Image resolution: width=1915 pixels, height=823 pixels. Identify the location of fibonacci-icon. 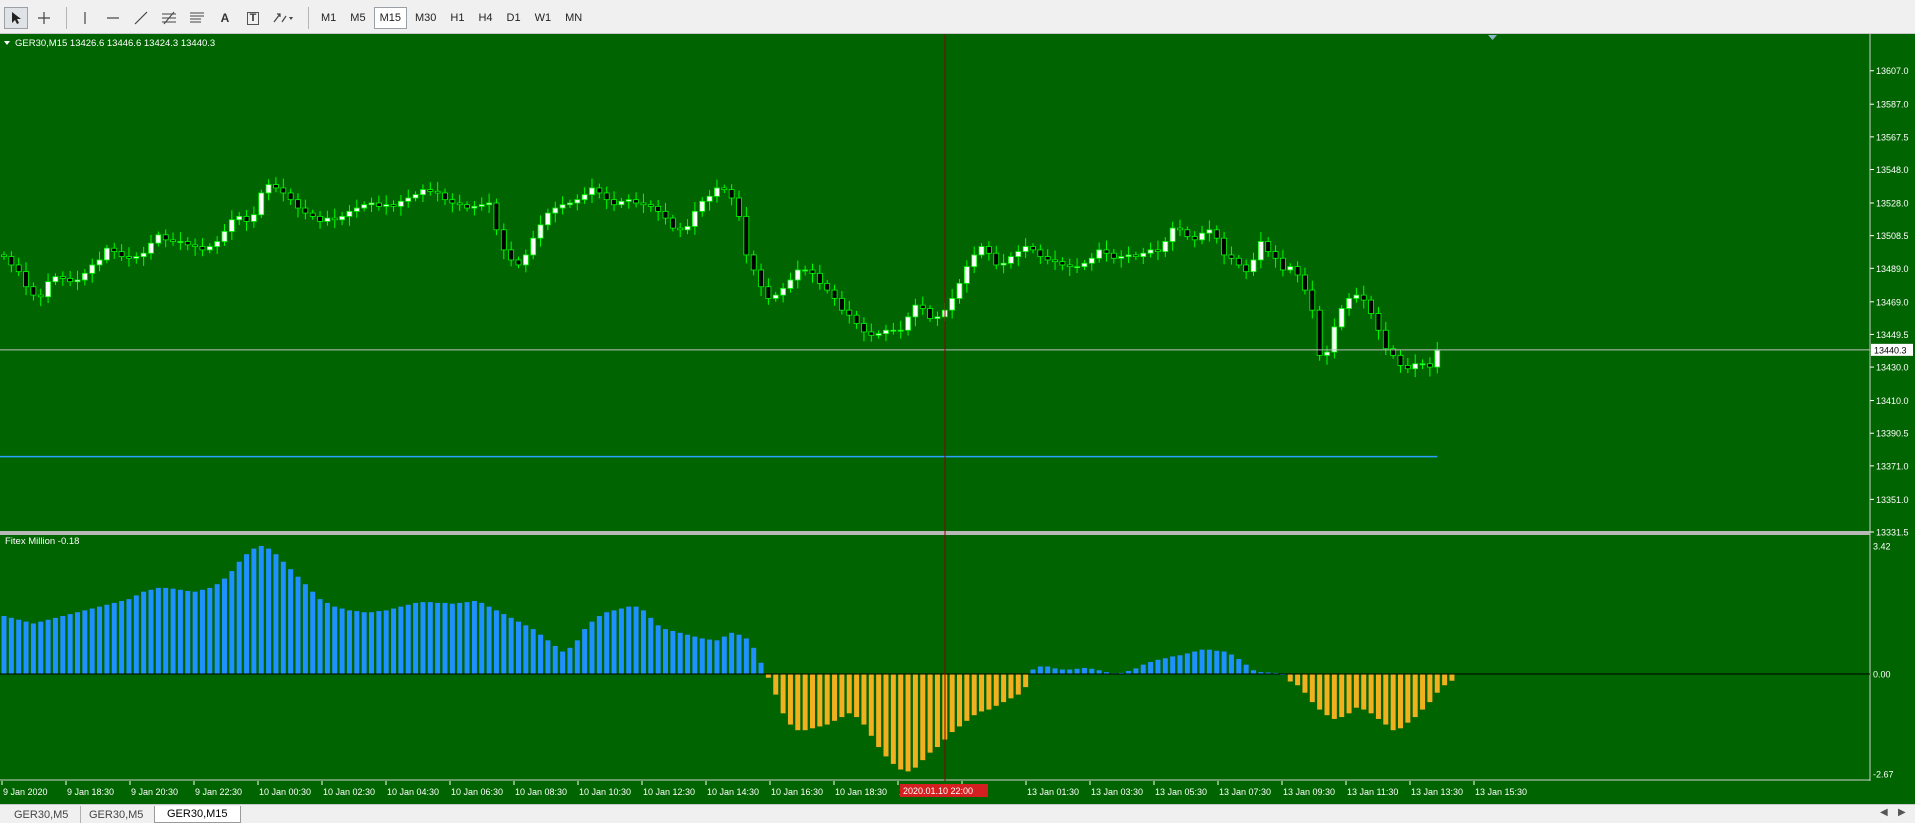
(169, 18).